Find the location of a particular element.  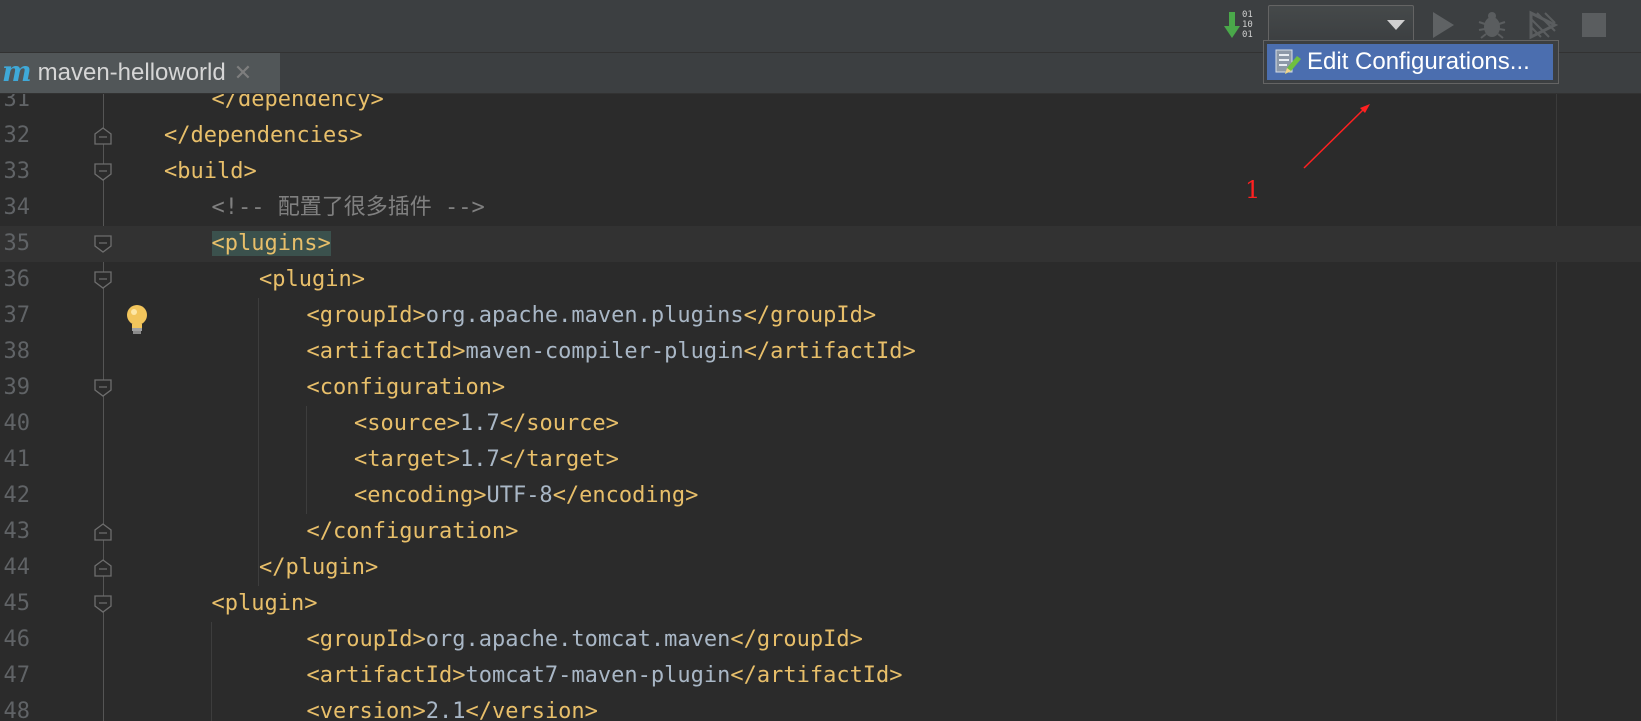

line-number: 42 is located at coordinates (17, 495).